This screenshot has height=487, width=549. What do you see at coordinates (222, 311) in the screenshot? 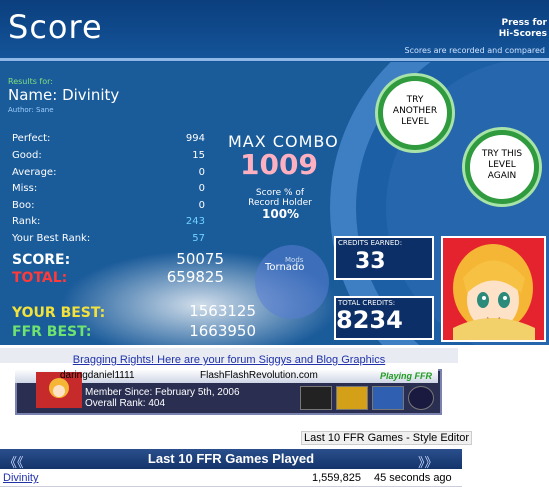
I see `your-best-value: 1563125` at bounding box center [222, 311].